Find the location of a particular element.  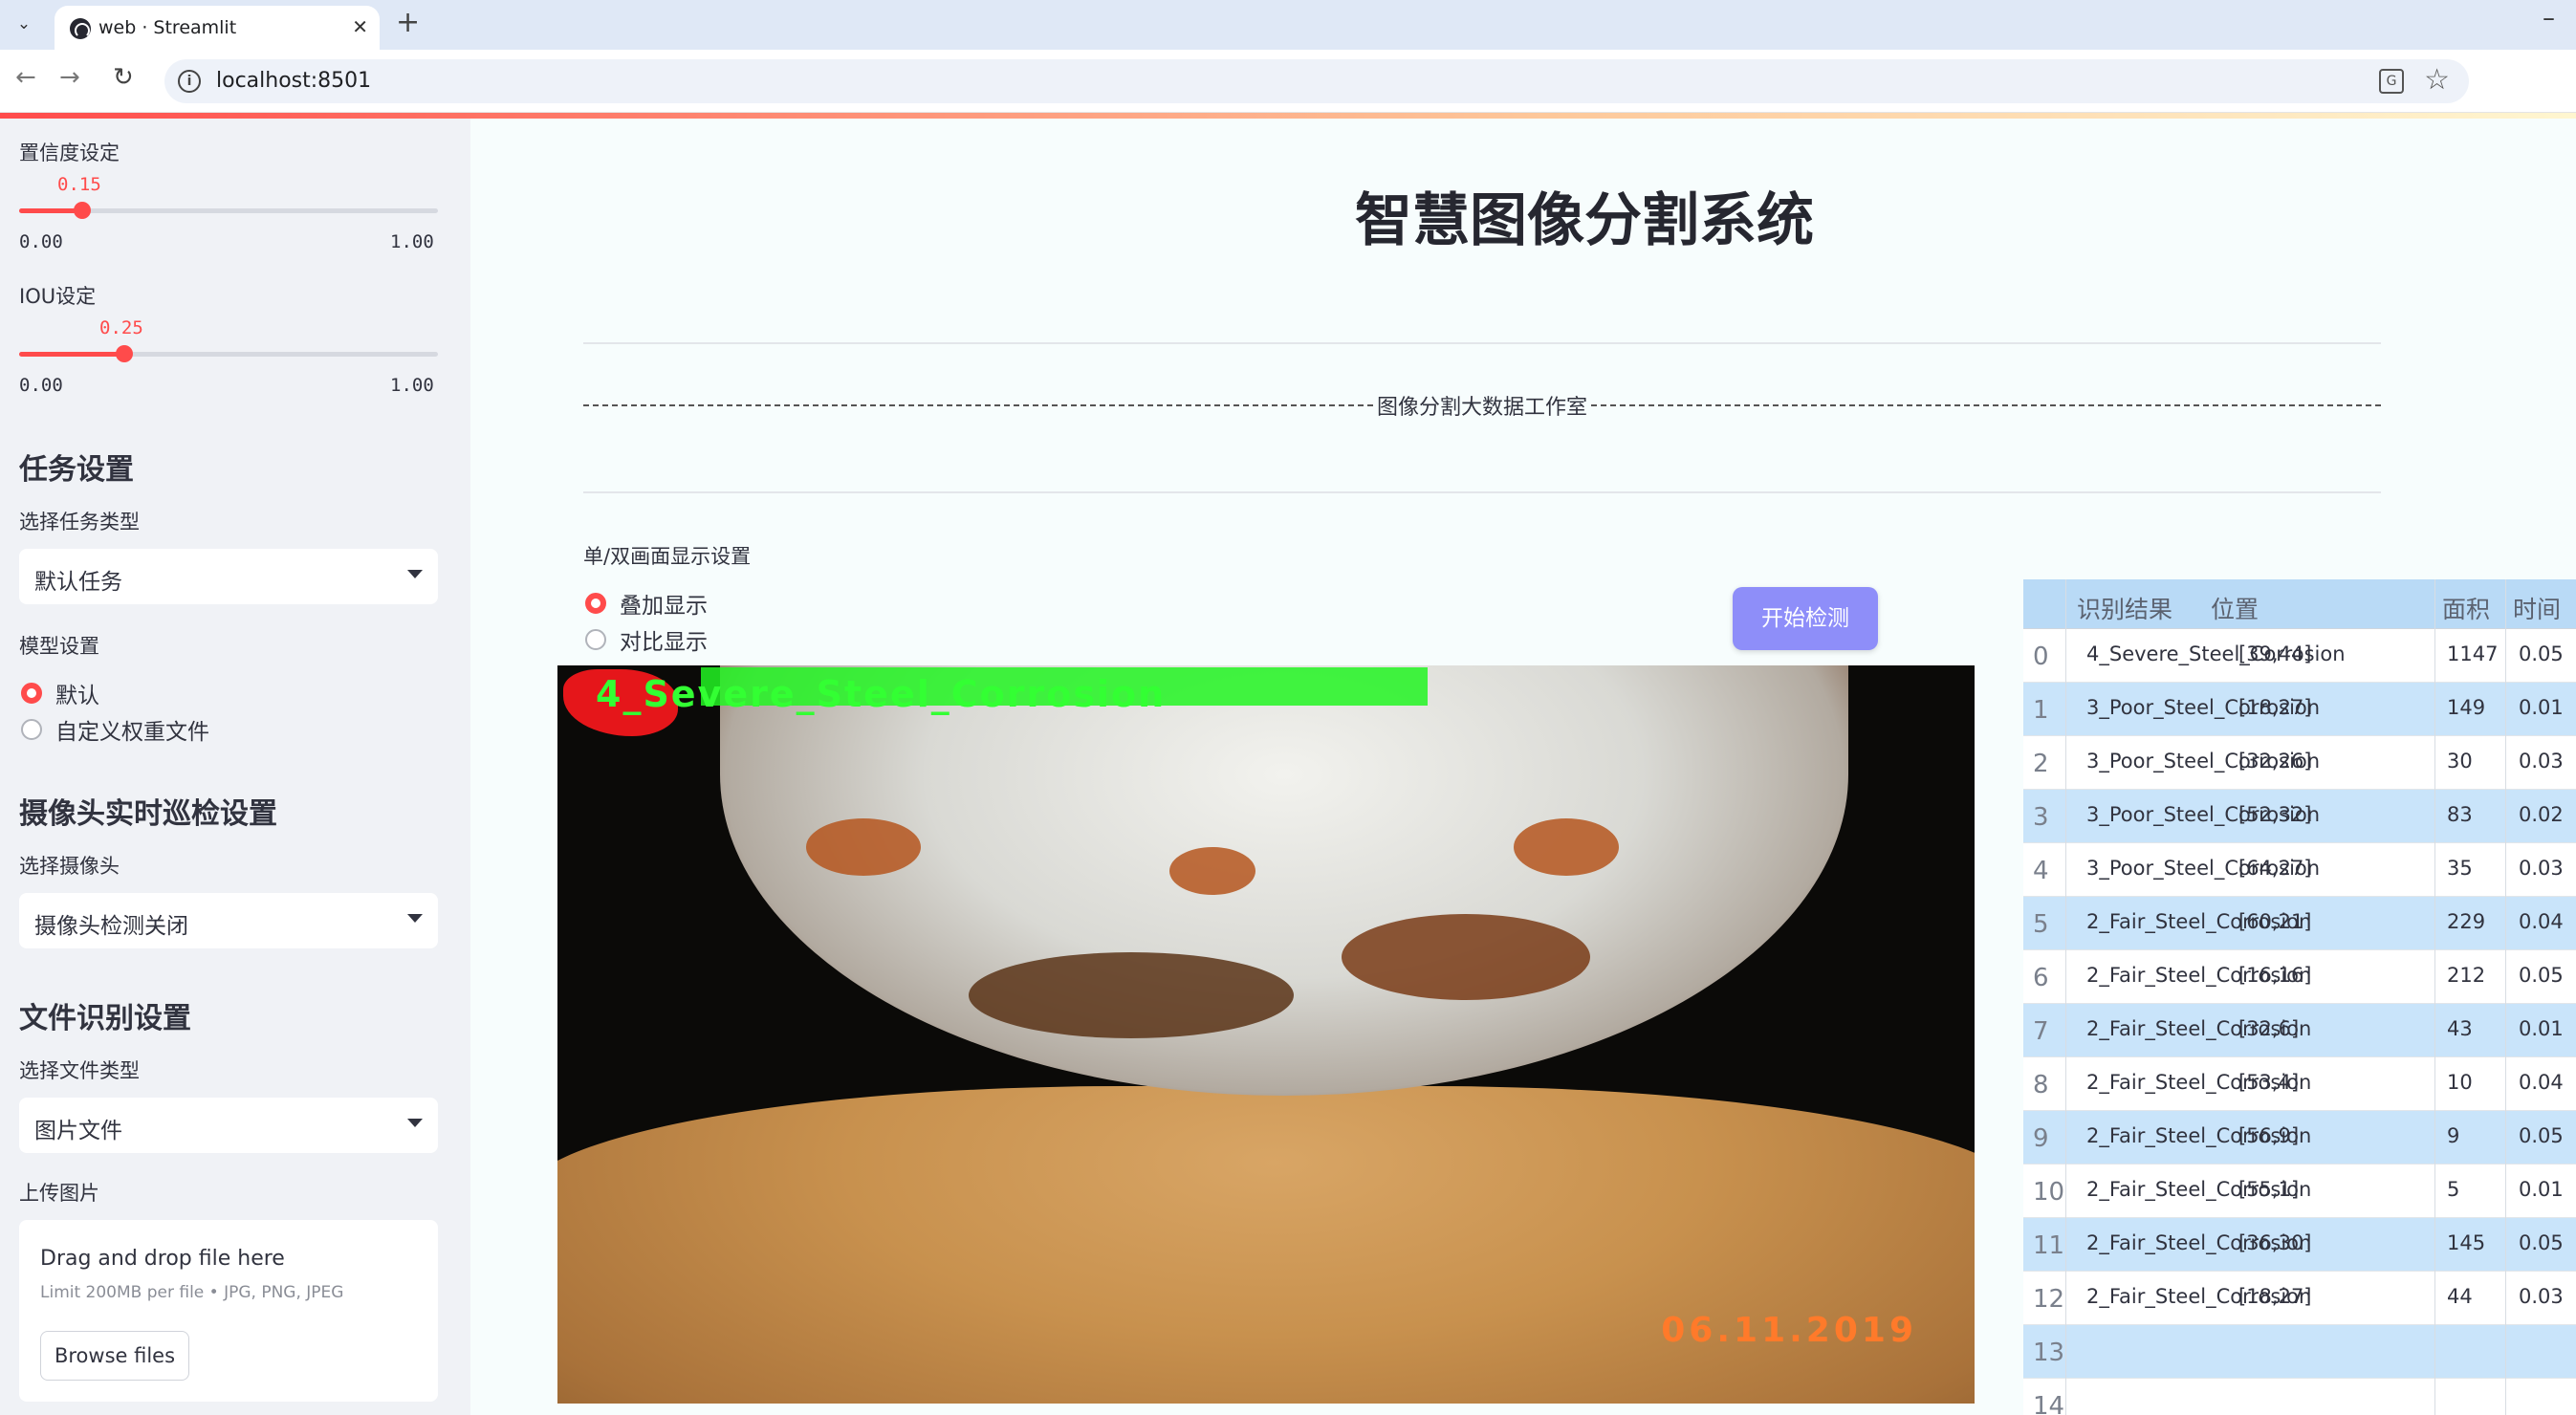

cell-position: [53,4] is located at coordinates (2269, 1082).